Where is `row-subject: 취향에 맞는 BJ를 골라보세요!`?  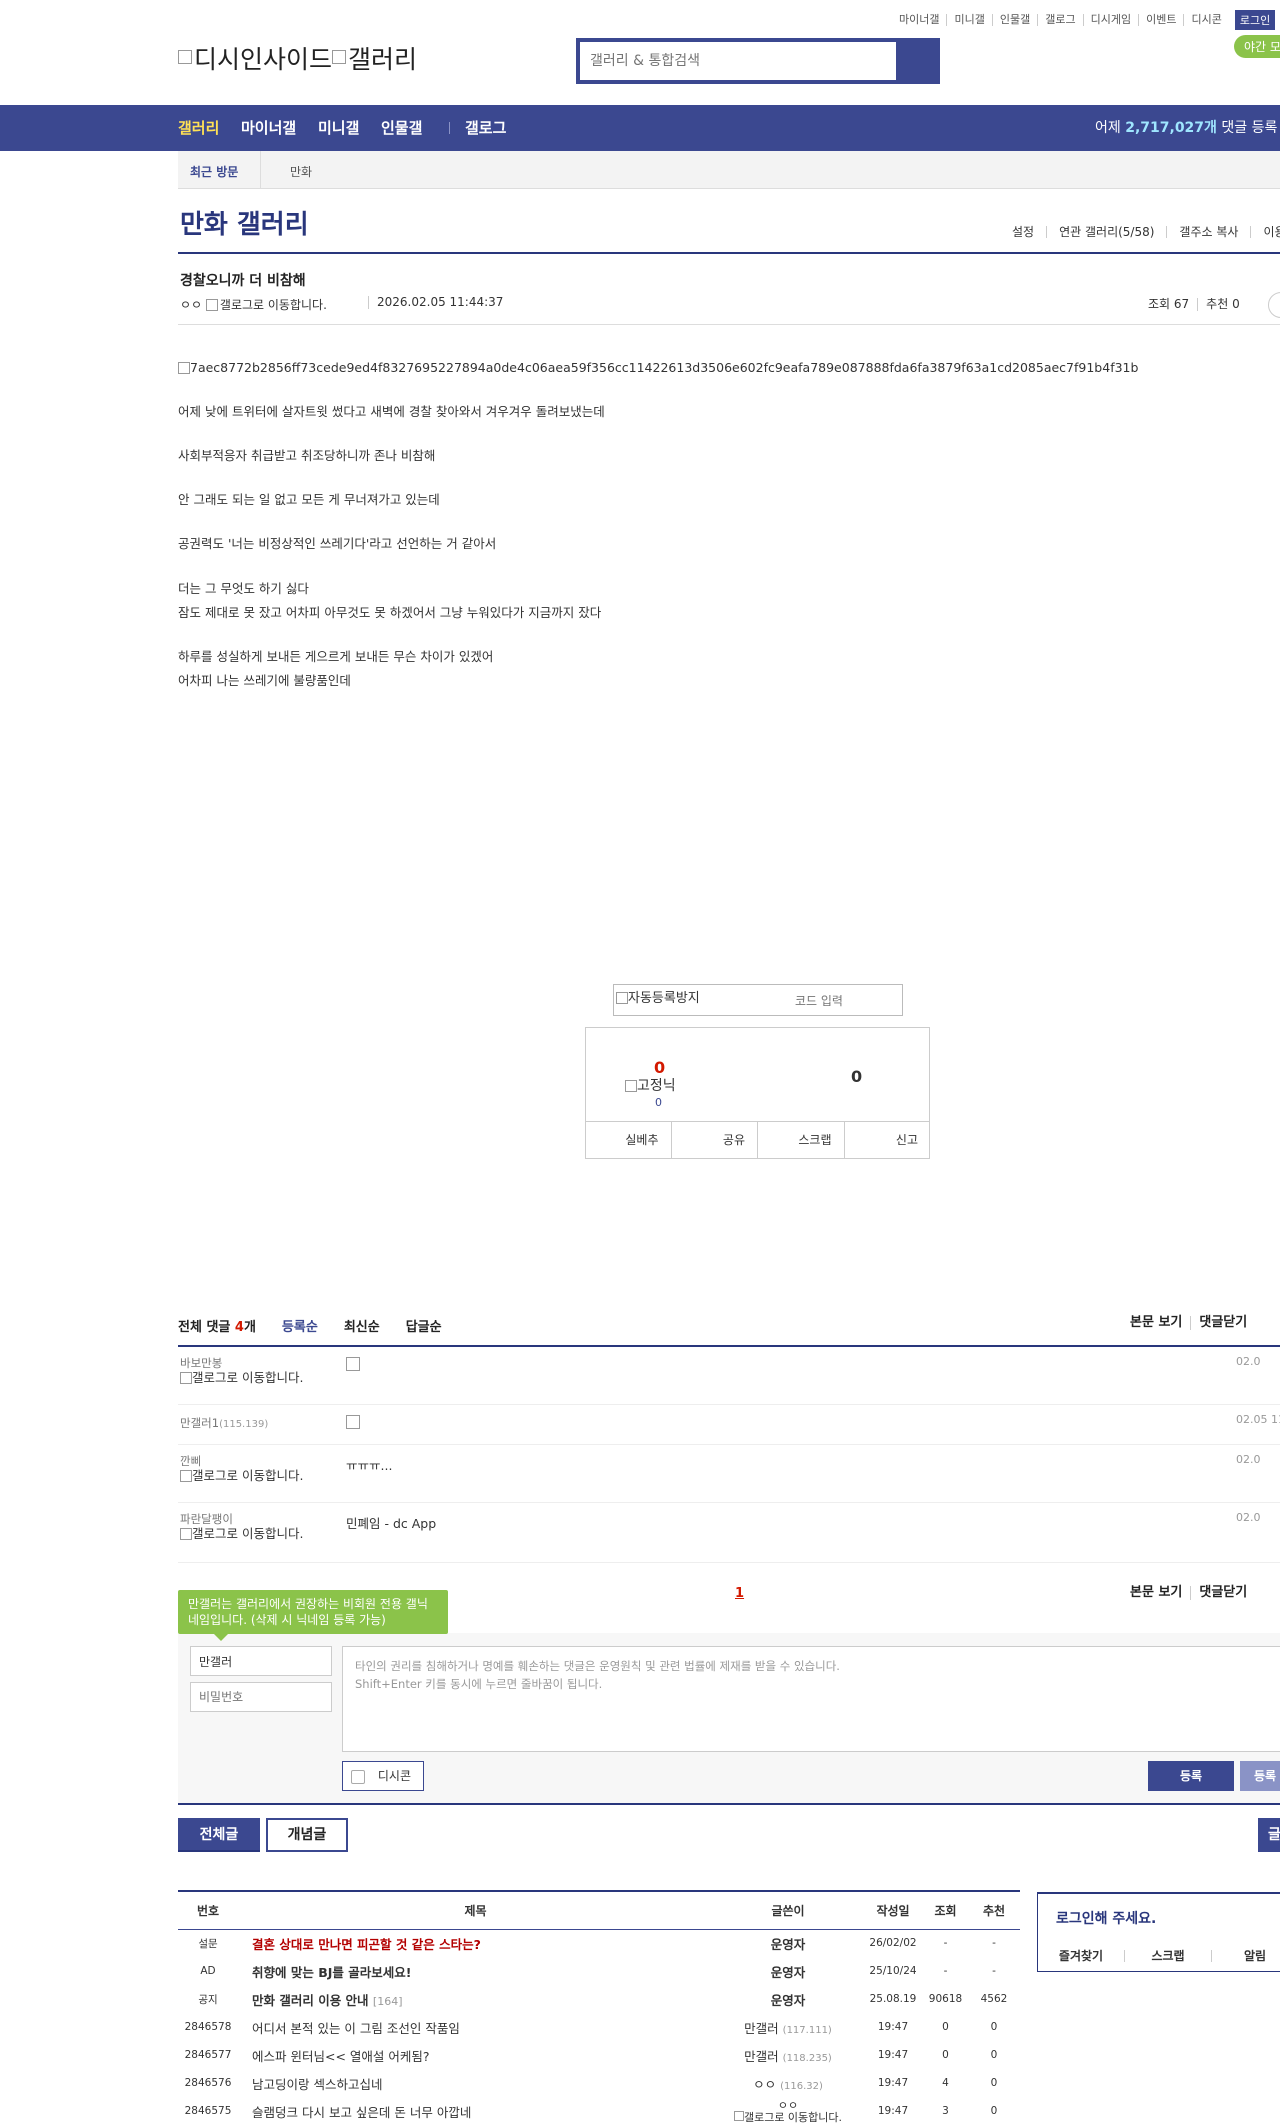 row-subject: 취향에 맞는 BJ를 골라보세요! is located at coordinates (475, 1971).